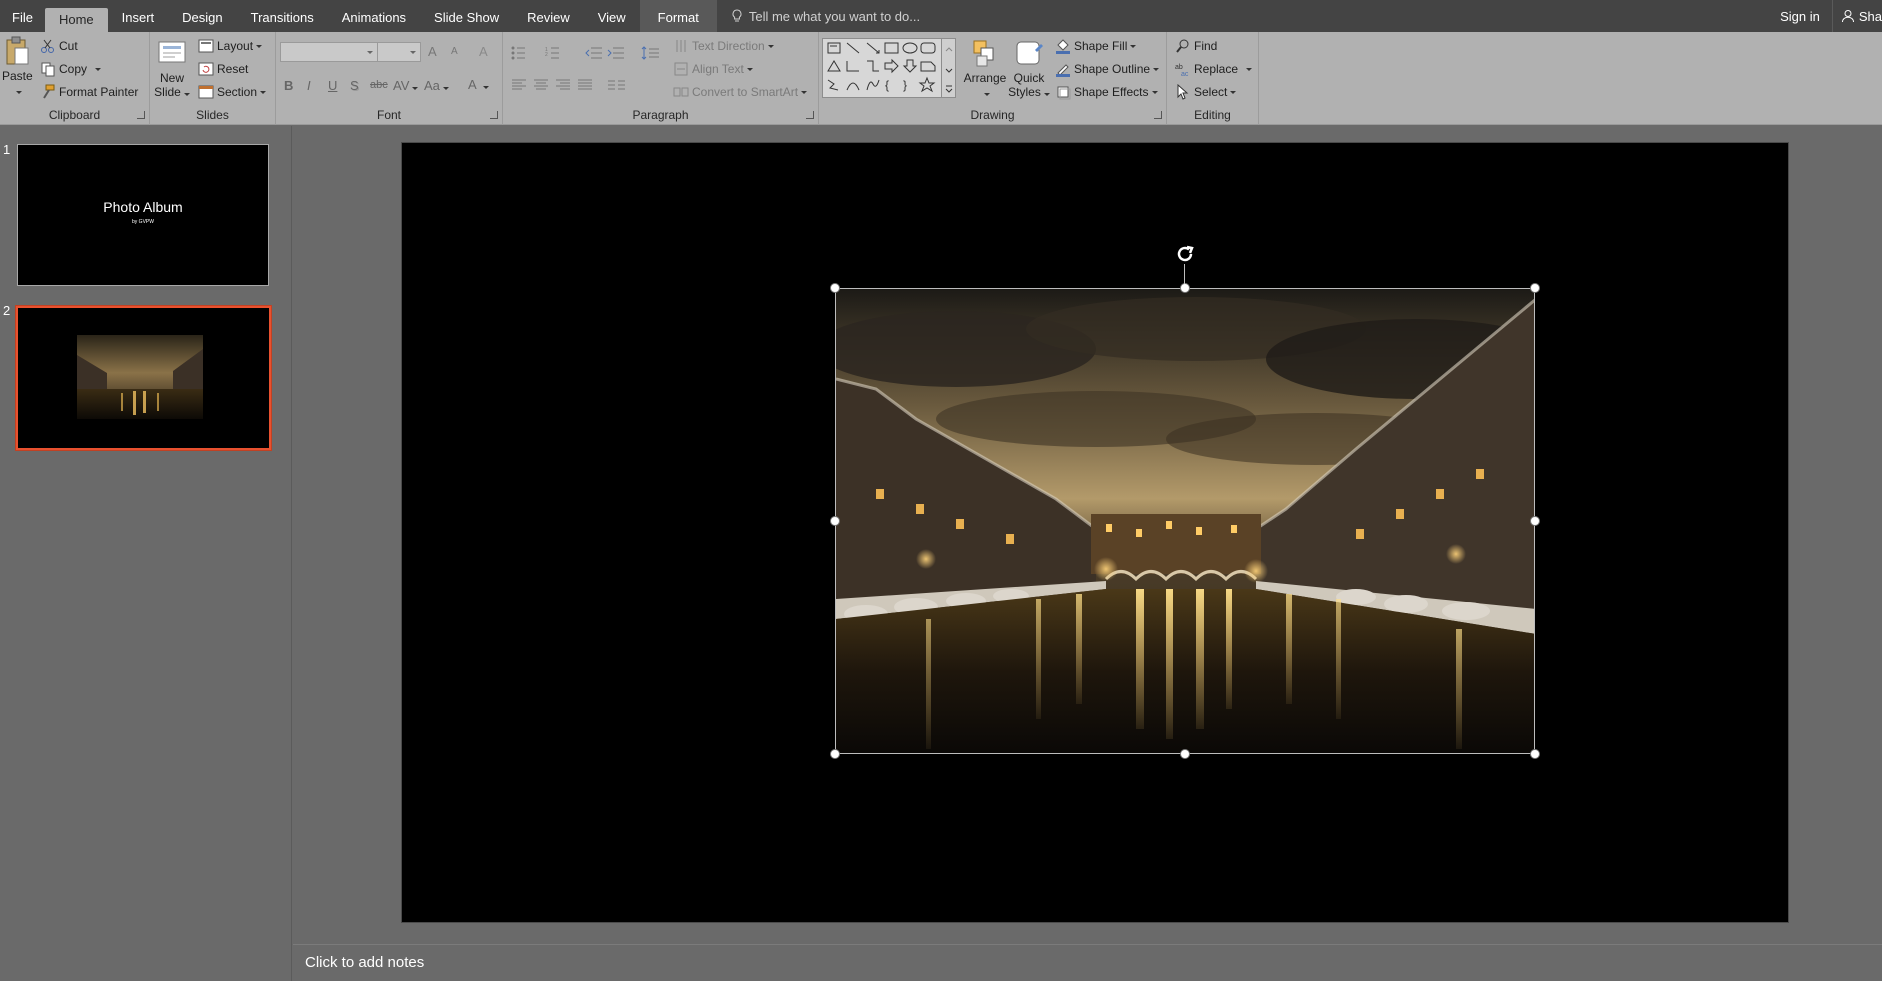 Image resolution: width=1882 pixels, height=981 pixels. Describe the element at coordinates (548, 16) in the screenshot. I see `tab-review: Review` at that location.